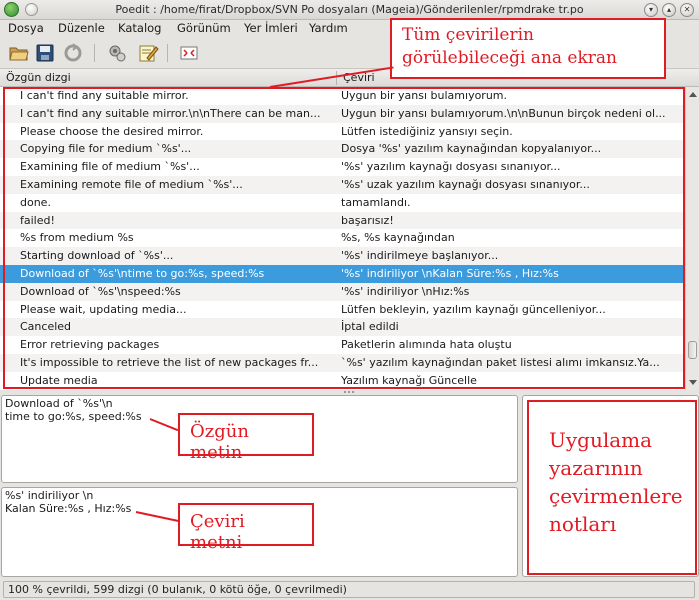 This screenshot has width=699, height=600. I want to click on main-view-callout: Tüm çevirilerin görülebileceği ana ekran, so click(528, 48).